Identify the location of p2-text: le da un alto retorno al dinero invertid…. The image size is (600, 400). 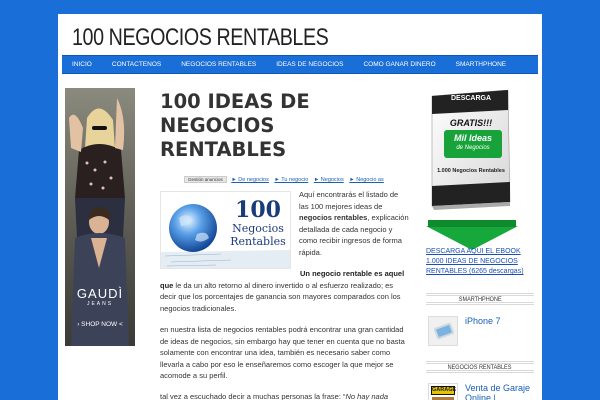
(280, 296).